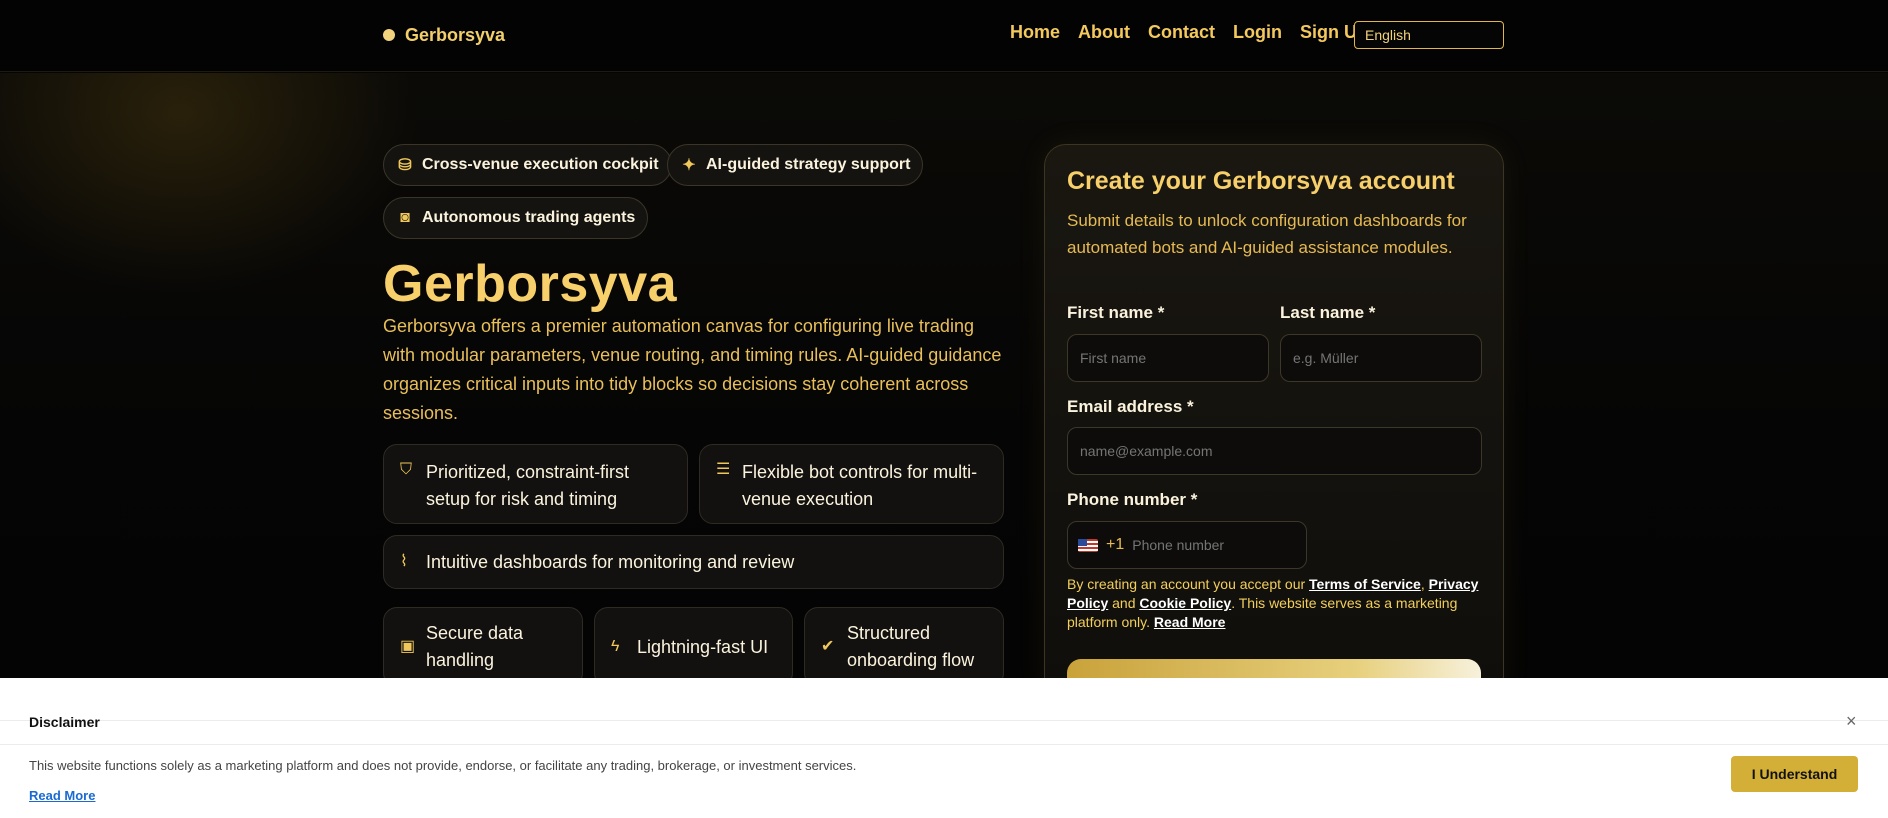 The image size is (1888, 818). Describe the element at coordinates (1190, 622) in the screenshot. I see `terms-read-more-link: Read More` at that location.